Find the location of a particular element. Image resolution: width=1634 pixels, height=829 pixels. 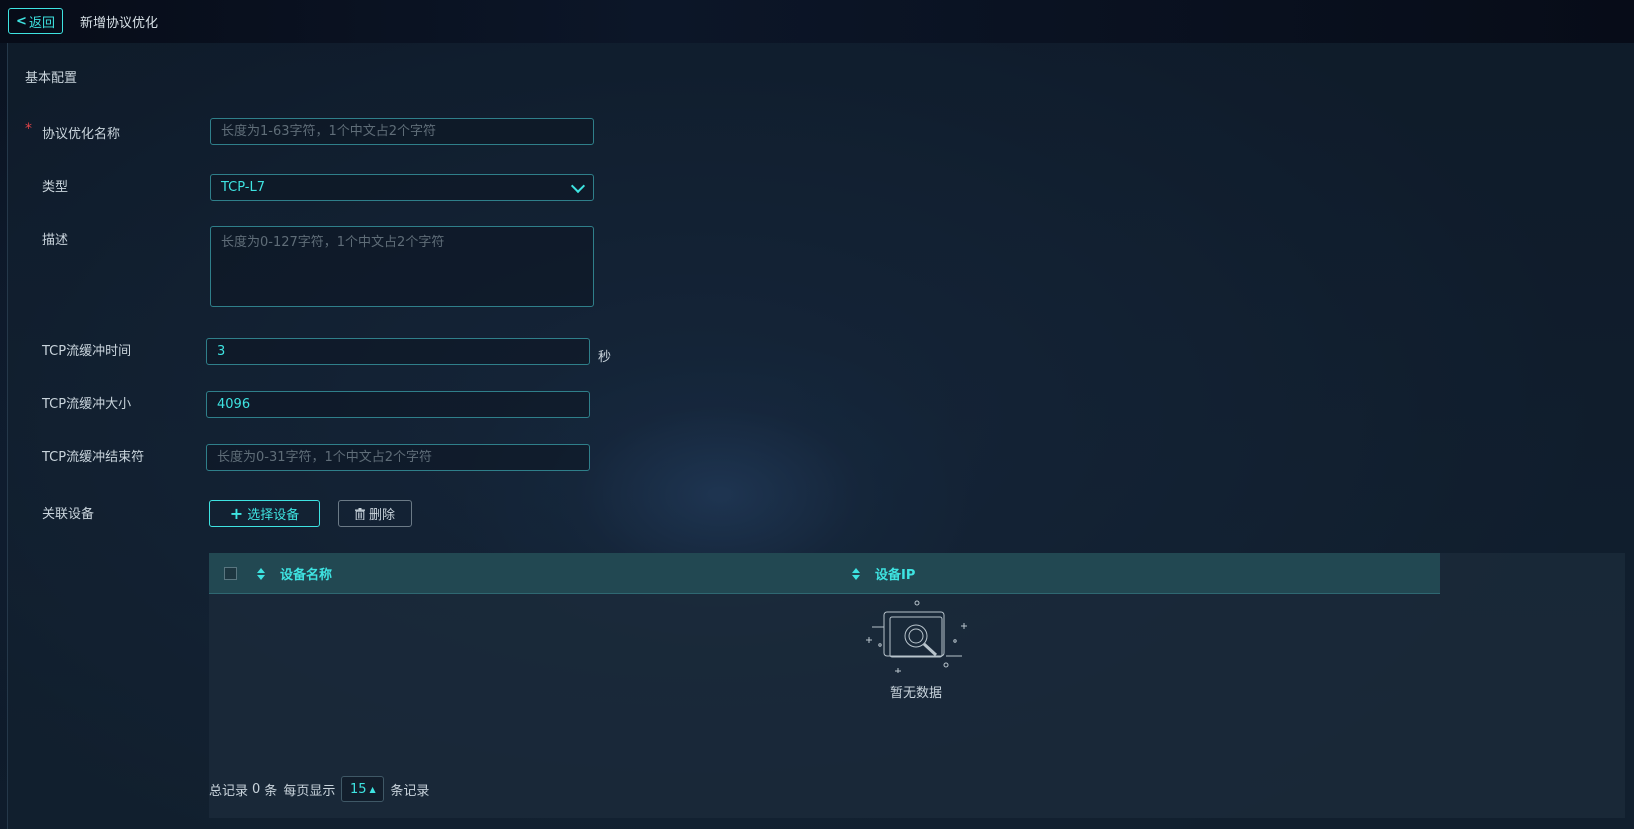

buffer-terminator-label: TCP流缓冲结束符 is located at coordinates (93, 457).